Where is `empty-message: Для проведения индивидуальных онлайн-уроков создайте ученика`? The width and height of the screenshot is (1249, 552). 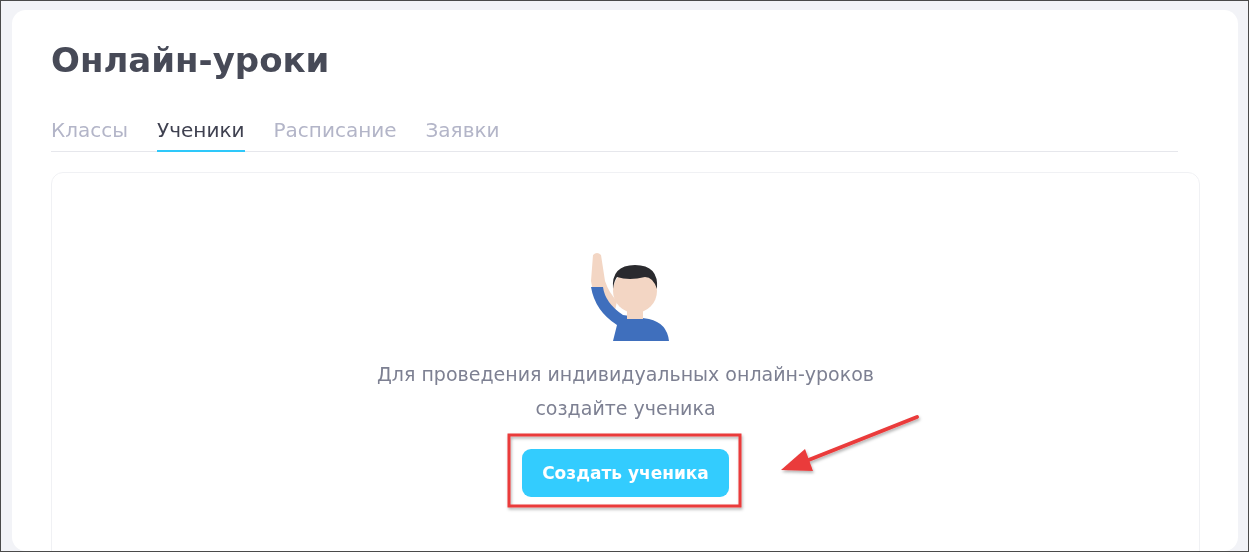 empty-message: Для проведения индивидуальных онлайн-уроков создайте ученика is located at coordinates (625, 391).